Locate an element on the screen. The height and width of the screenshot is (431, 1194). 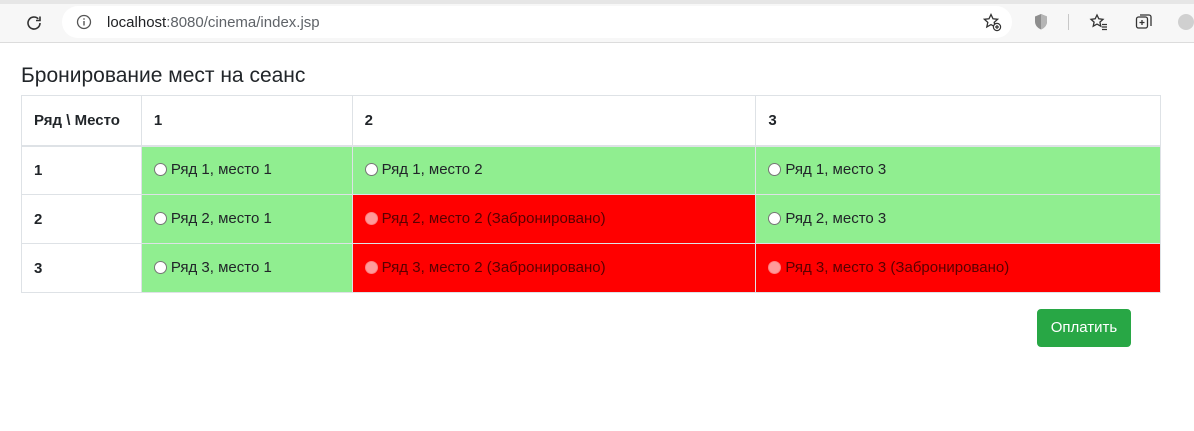
row-header: 1 is located at coordinates (81, 170).